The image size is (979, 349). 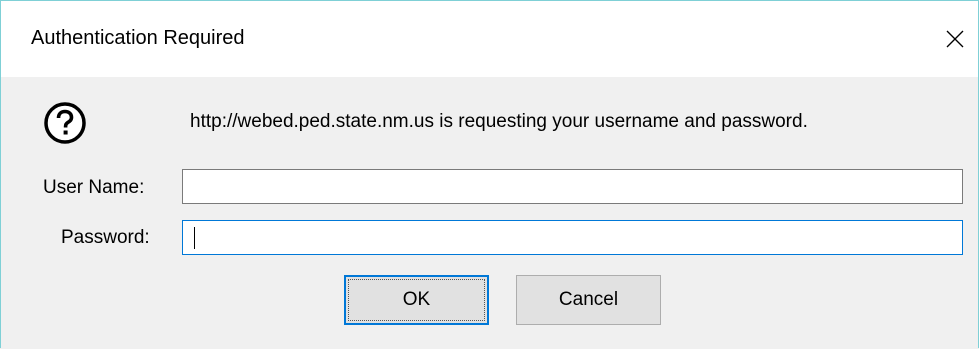 I want to click on close-button, so click(x=955, y=39).